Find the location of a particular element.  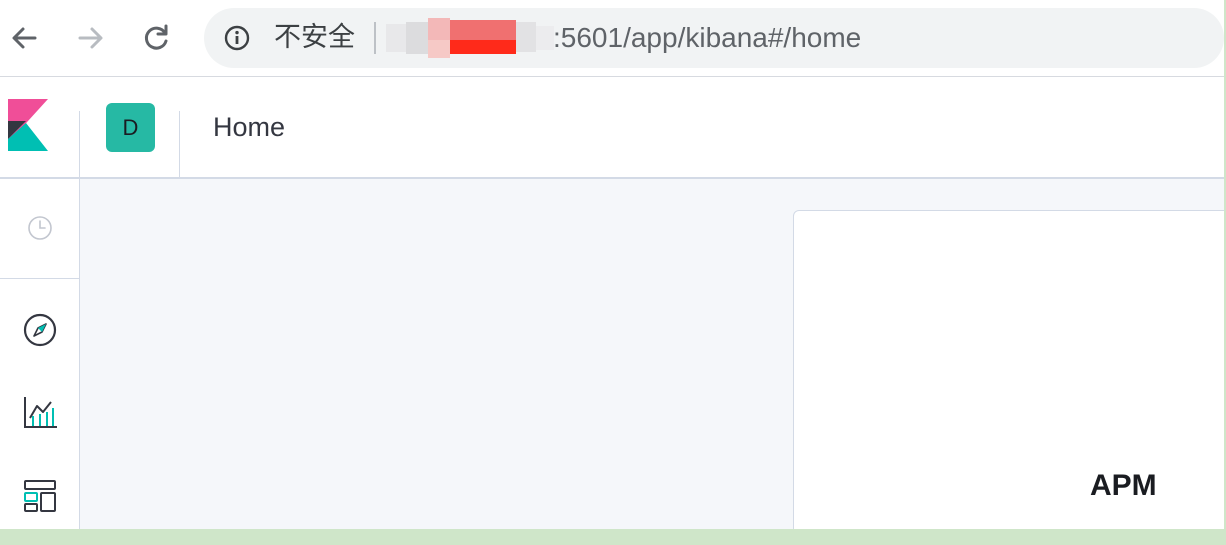

url-text: :5601/app/kibana#/home is located at coordinates (707, 37).